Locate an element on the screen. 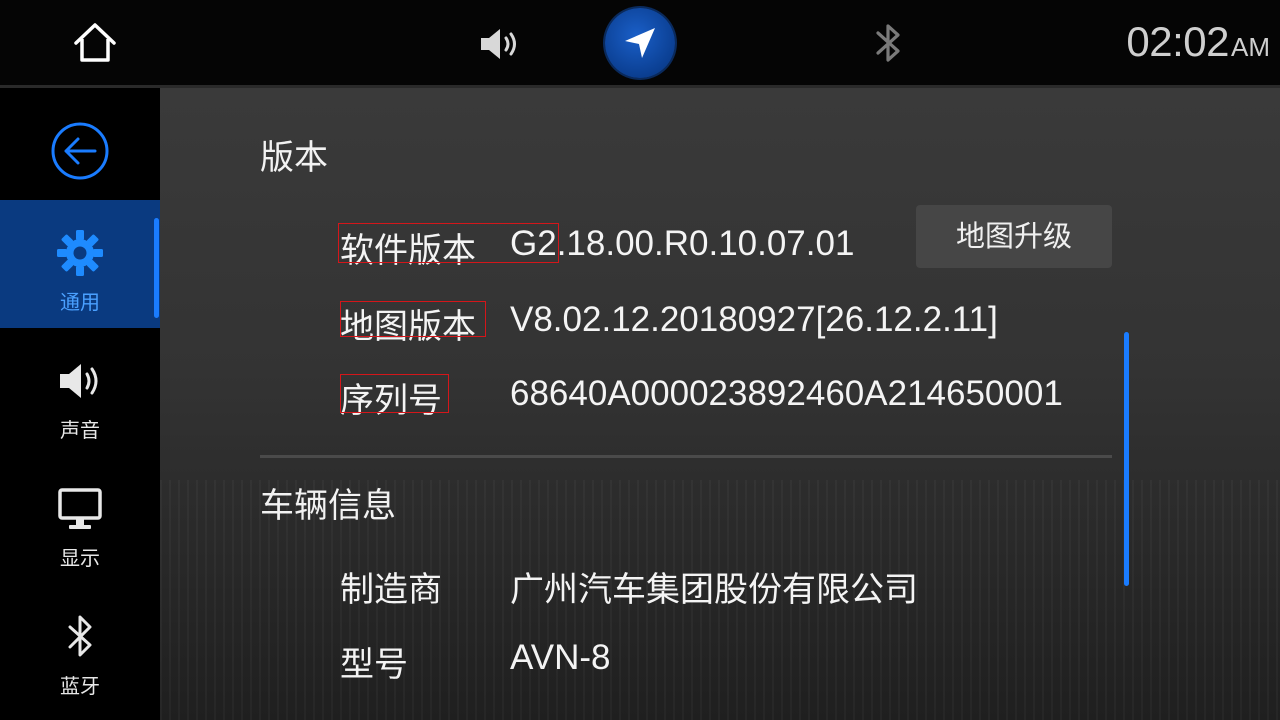  monitor-icon is located at coordinates (80, 508).